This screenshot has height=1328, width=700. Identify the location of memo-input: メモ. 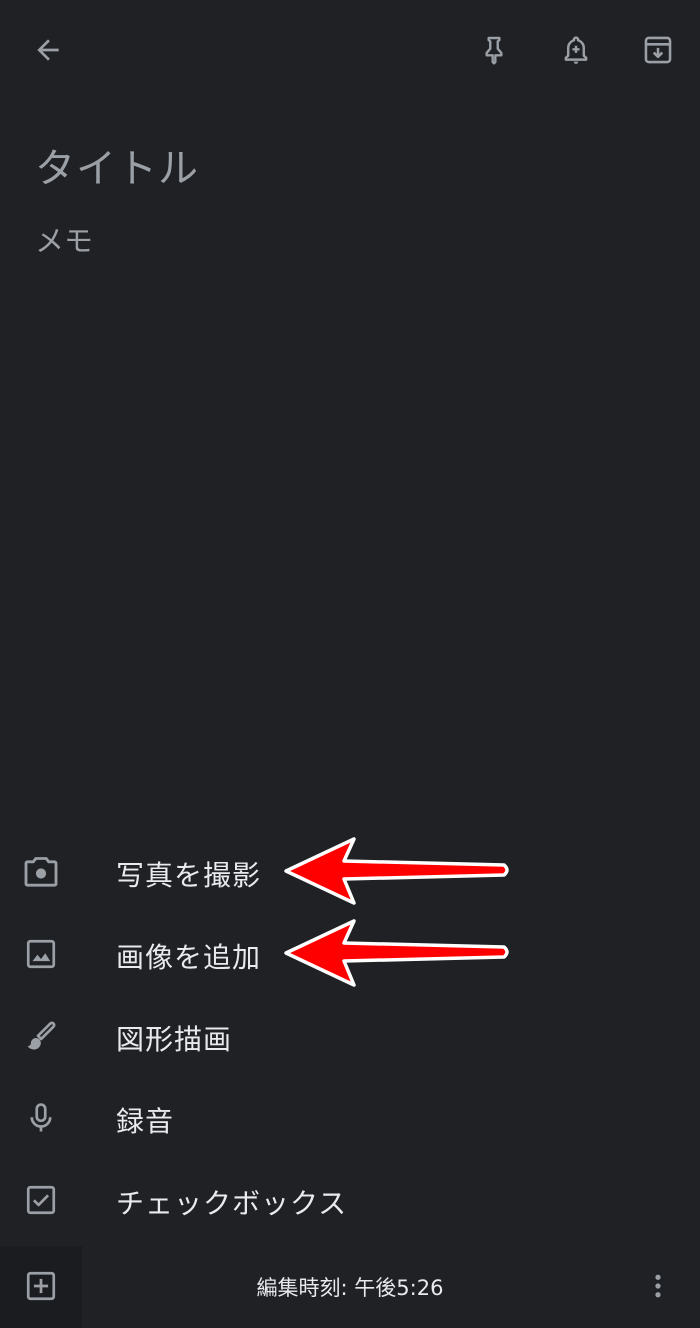
(64, 239).